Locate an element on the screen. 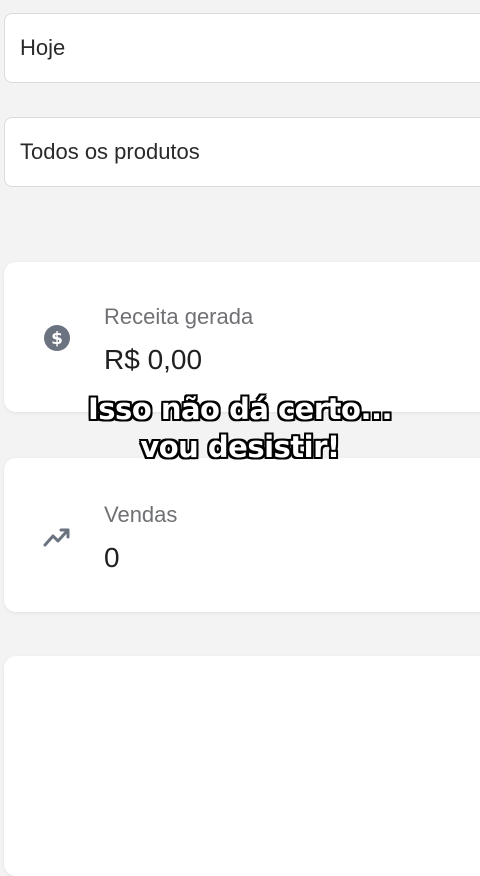  dollar-coin-icon: $ is located at coordinates (57, 338).